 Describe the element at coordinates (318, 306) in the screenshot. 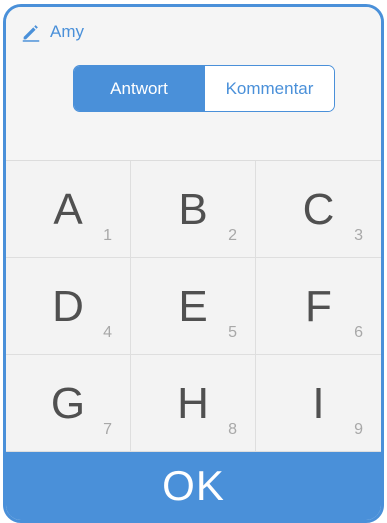

I see `key-f: F 6` at that location.